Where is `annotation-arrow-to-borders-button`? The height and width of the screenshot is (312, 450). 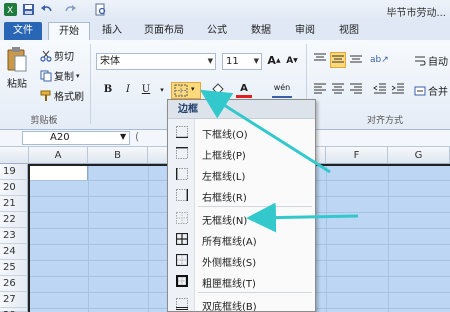
annotation-arrow-to-borders-button is located at coordinates (265, 131).